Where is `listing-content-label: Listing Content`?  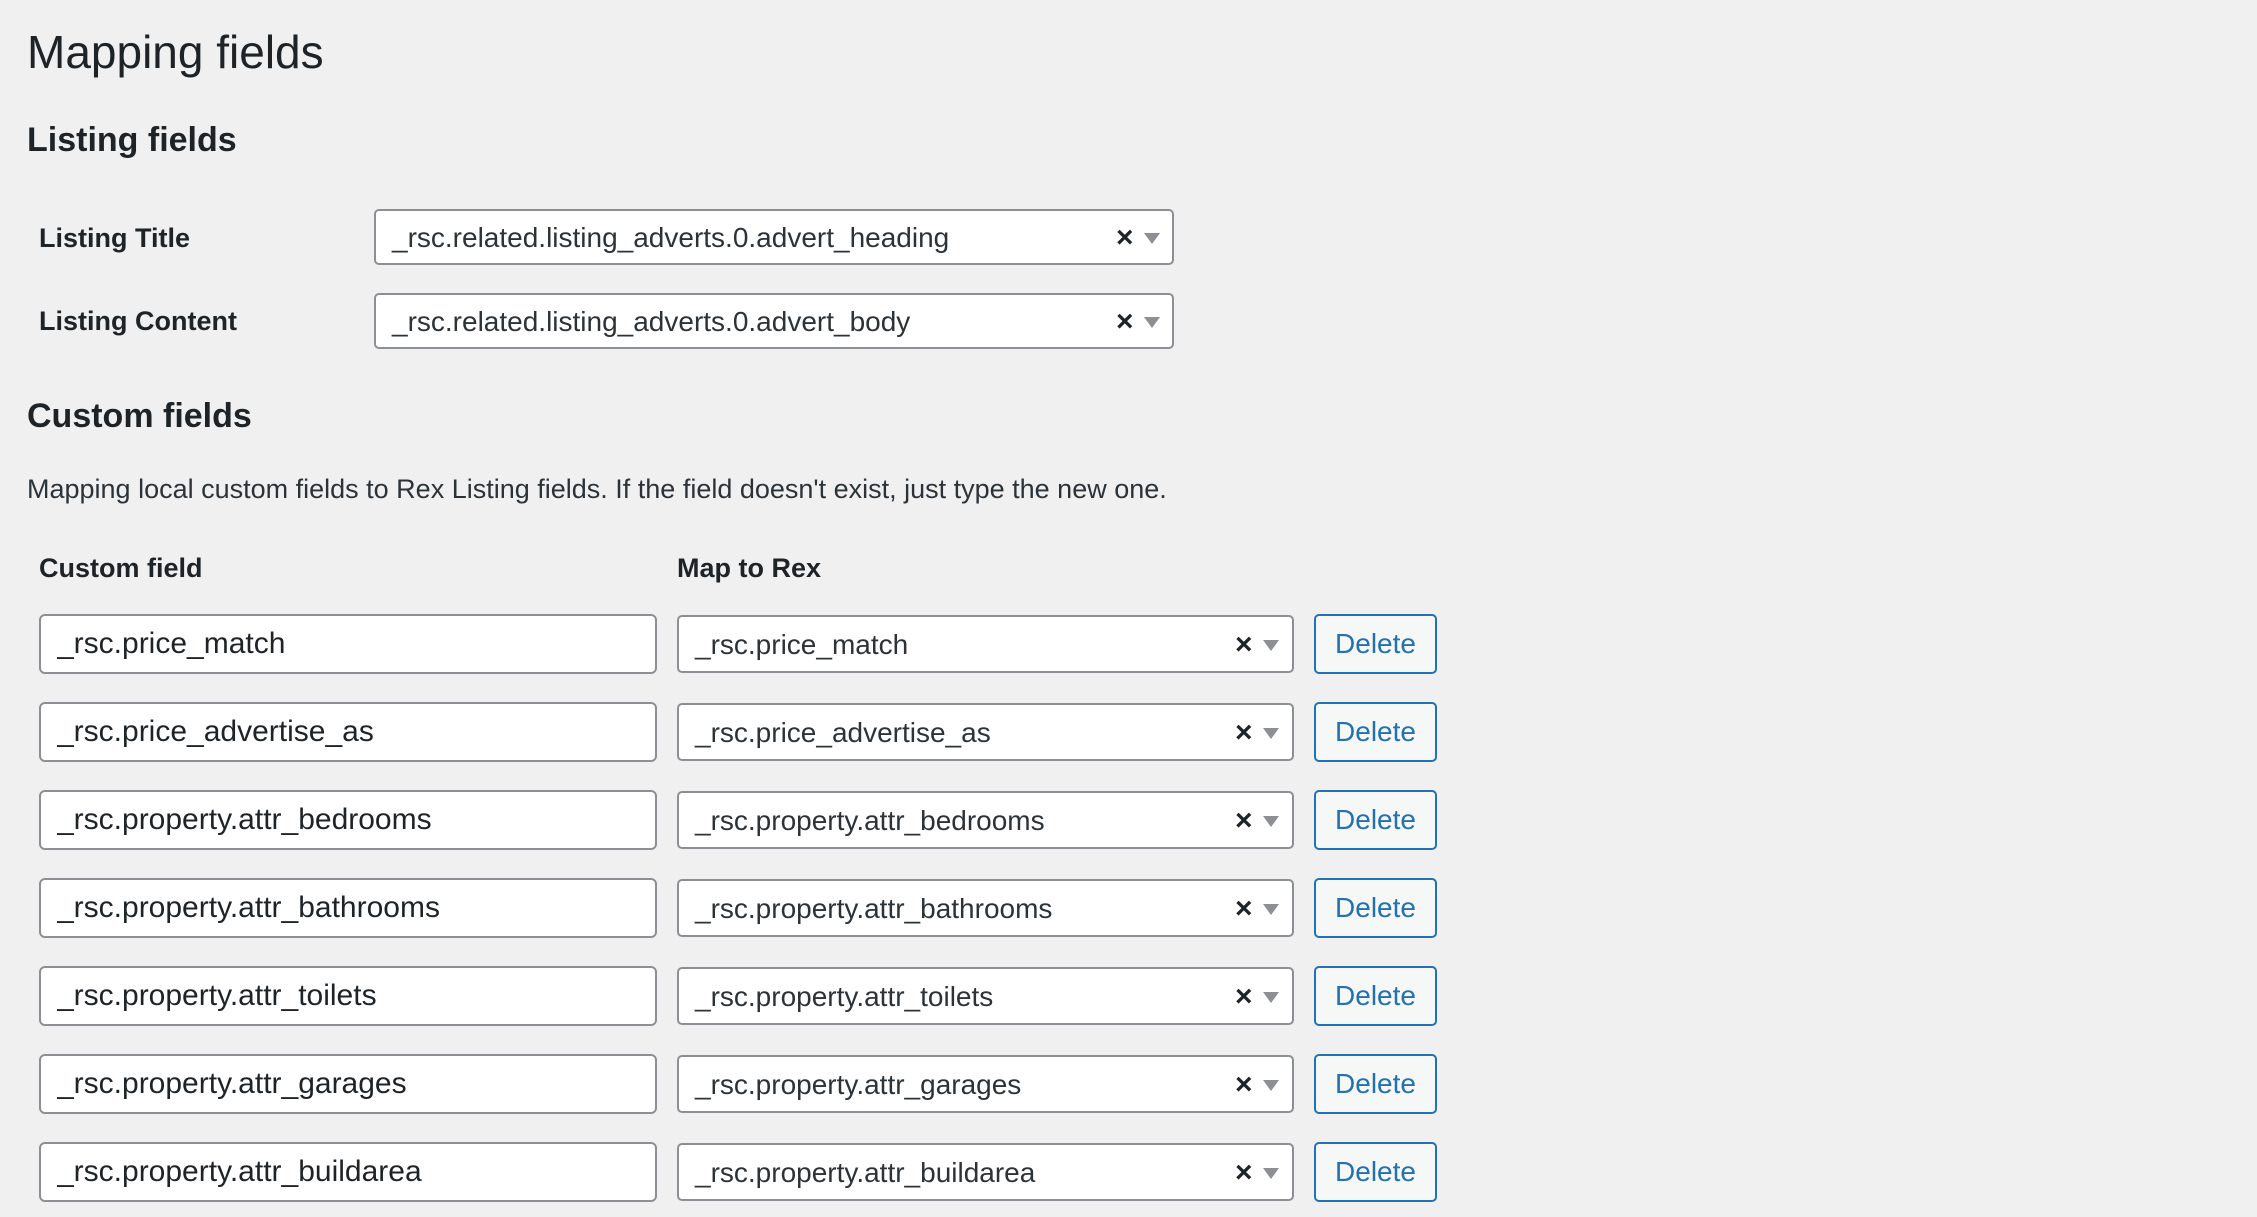 listing-content-label: Listing Content is located at coordinates (138, 321).